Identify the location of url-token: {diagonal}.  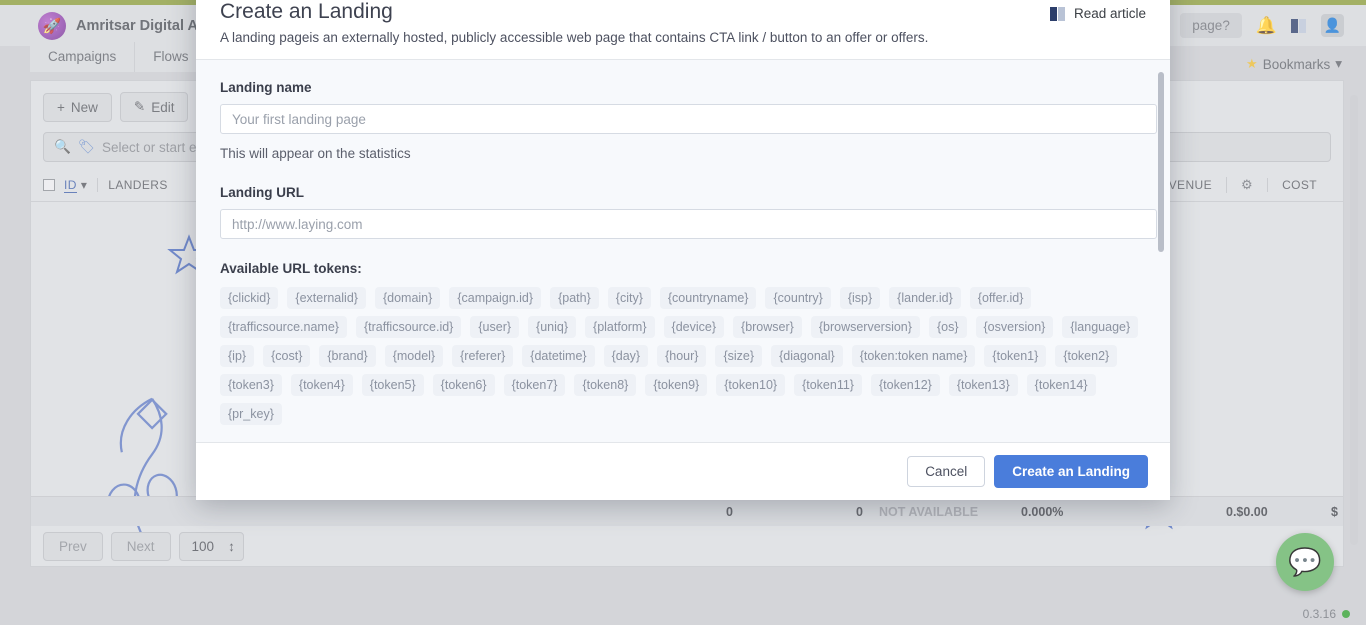
(807, 356).